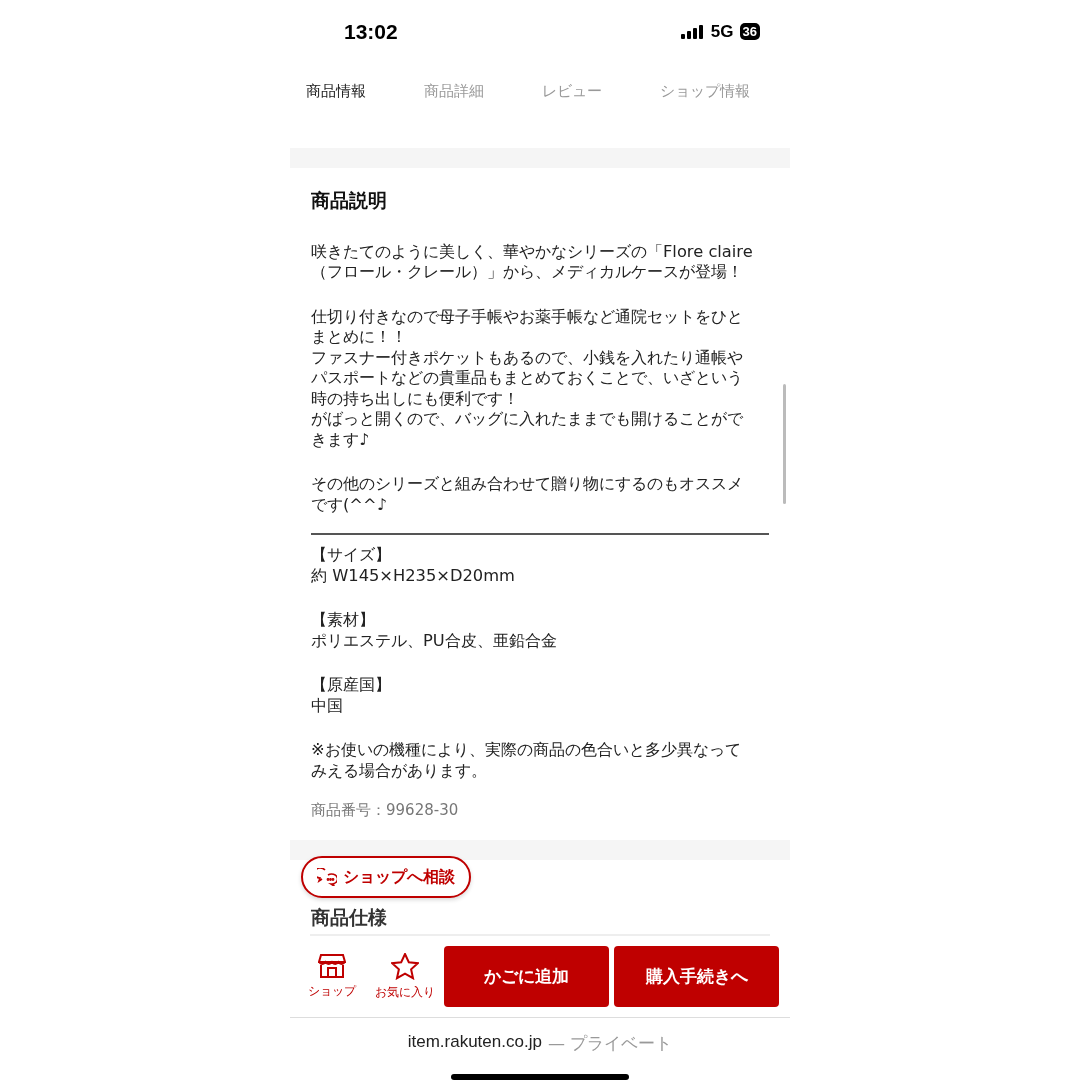 Image resolution: width=1080 pixels, height=1080 pixels. What do you see at coordinates (527, 495) in the screenshot?
I see `description-paragraph: その他のシリーズと組み合わせて贈り物にするのもオススメ です(^^♪` at bounding box center [527, 495].